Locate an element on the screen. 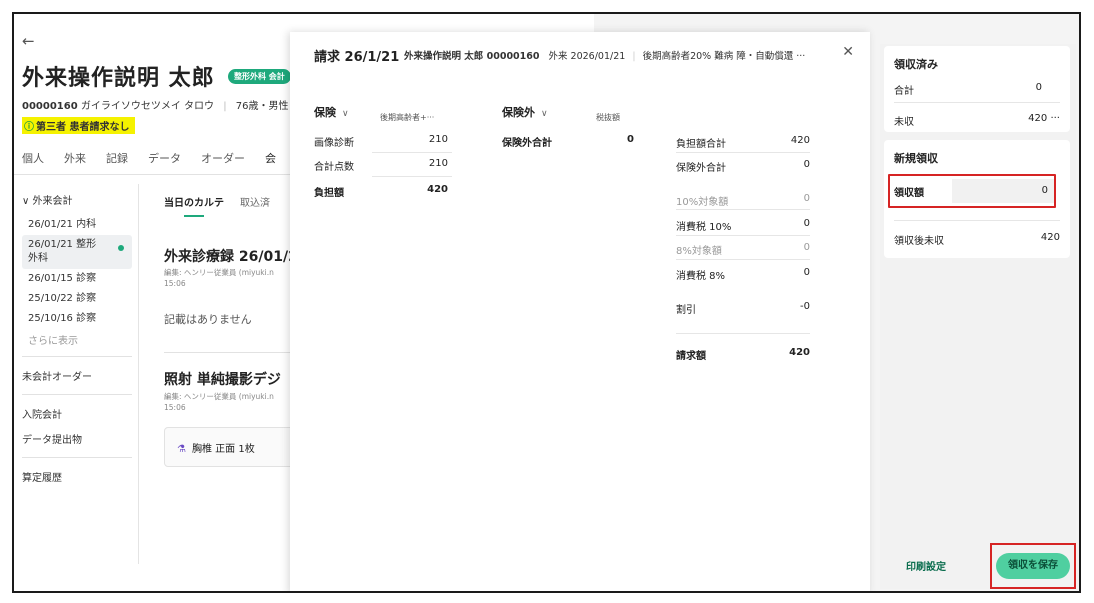  patient-meta: 00000160 ガイライソウセツメイ タロウ | 76歳・男性 is located at coordinates (155, 104).